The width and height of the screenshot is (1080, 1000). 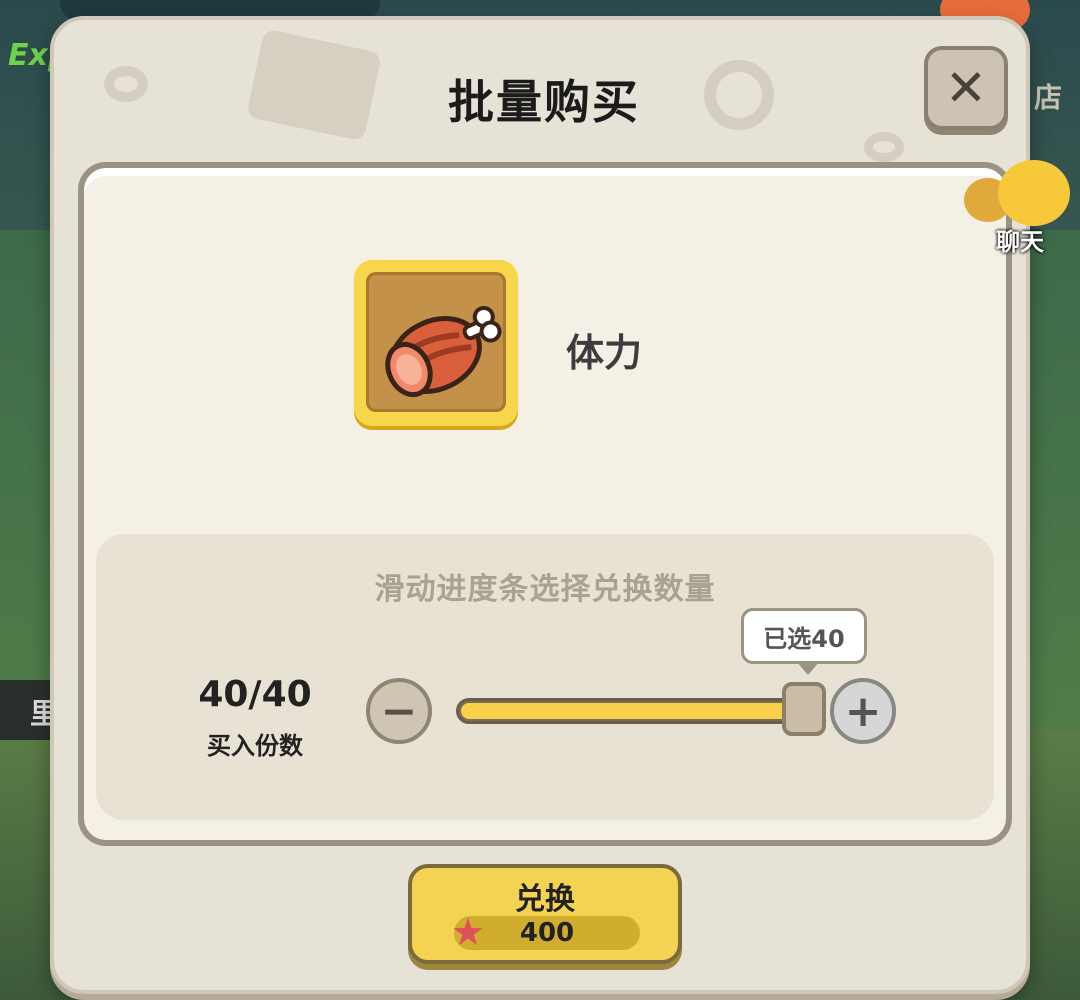 I want to click on quantity-slider-fill, so click(x=641, y=711).